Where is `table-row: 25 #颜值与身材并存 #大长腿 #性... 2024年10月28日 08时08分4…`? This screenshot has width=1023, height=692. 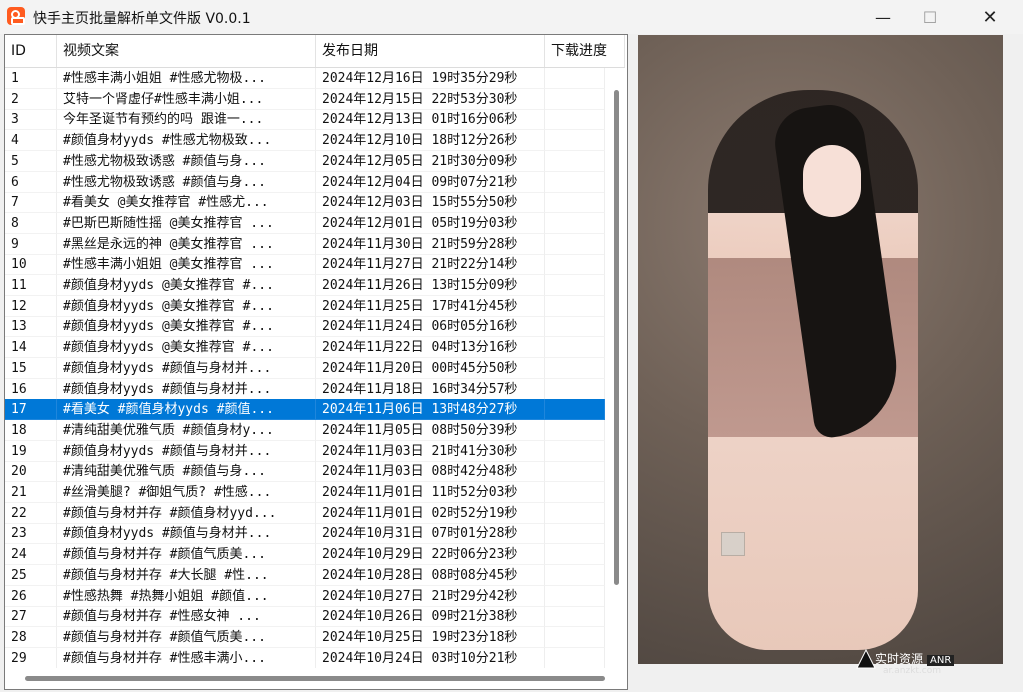
table-row: 25 #颜值与身材并存 #大长腿 #性... 2024年10月28日 08时08分4… is located at coordinates (305, 575).